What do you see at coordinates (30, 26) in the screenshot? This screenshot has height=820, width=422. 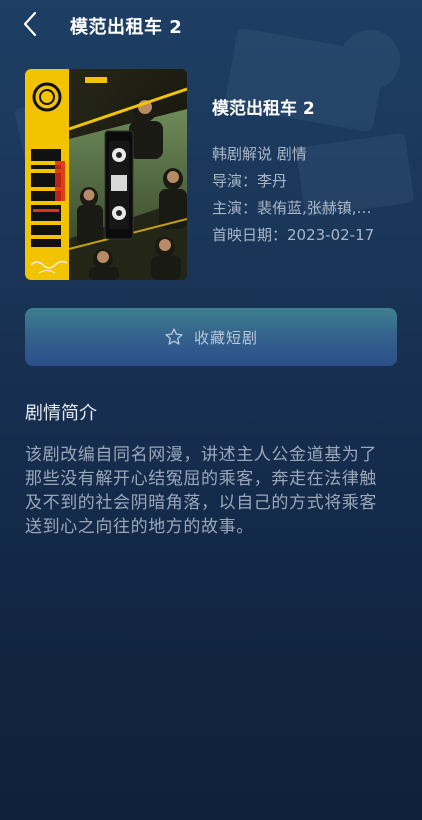 I see `chevron-left-icon` at bounding box center [30, 26].